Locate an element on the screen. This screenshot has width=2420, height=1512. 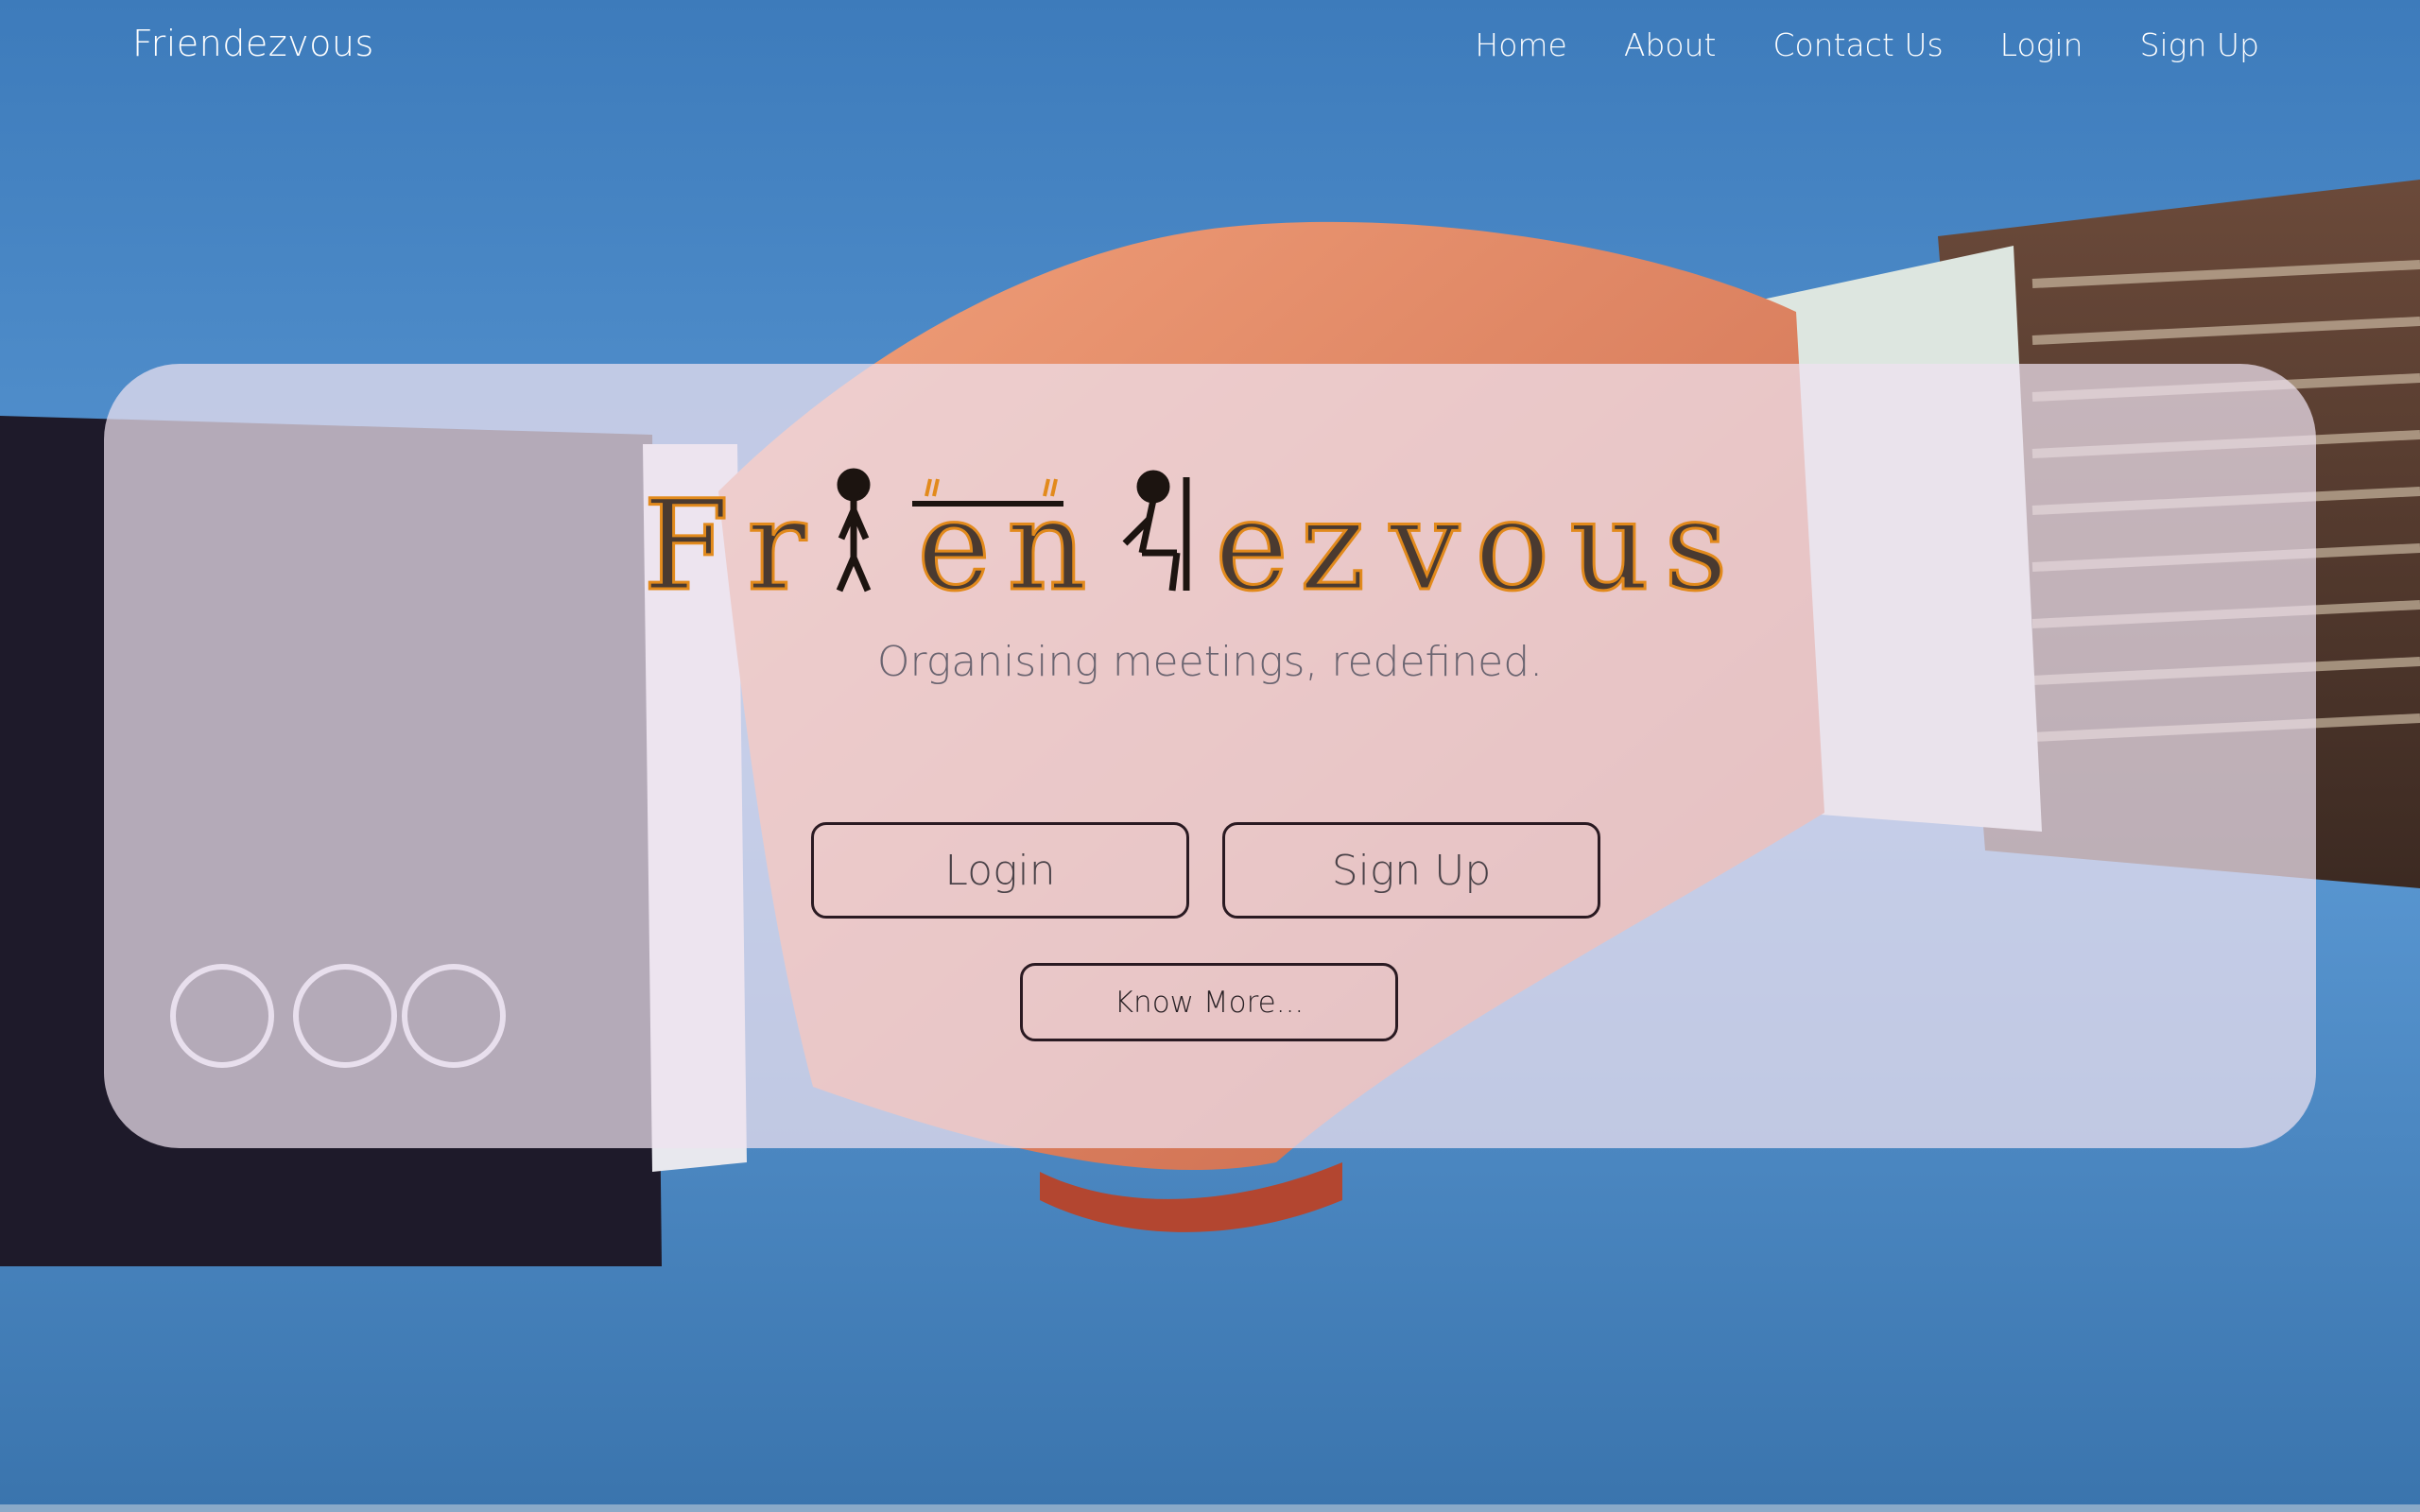
nav-about-link: About is located at coordinates (1670, 44).